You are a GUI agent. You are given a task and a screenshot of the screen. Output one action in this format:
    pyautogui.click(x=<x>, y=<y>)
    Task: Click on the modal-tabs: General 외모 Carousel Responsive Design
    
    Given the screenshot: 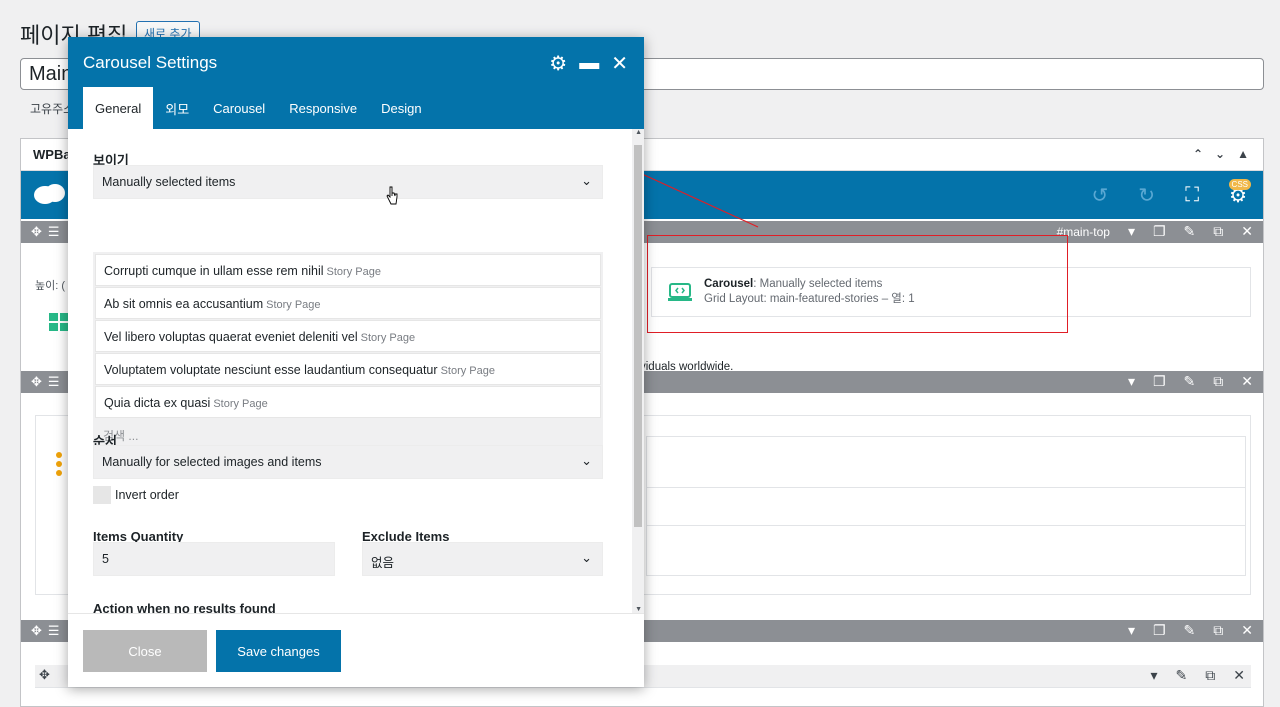 What is the action you would take?
    pyautogui.click(x=258, y=108)
    